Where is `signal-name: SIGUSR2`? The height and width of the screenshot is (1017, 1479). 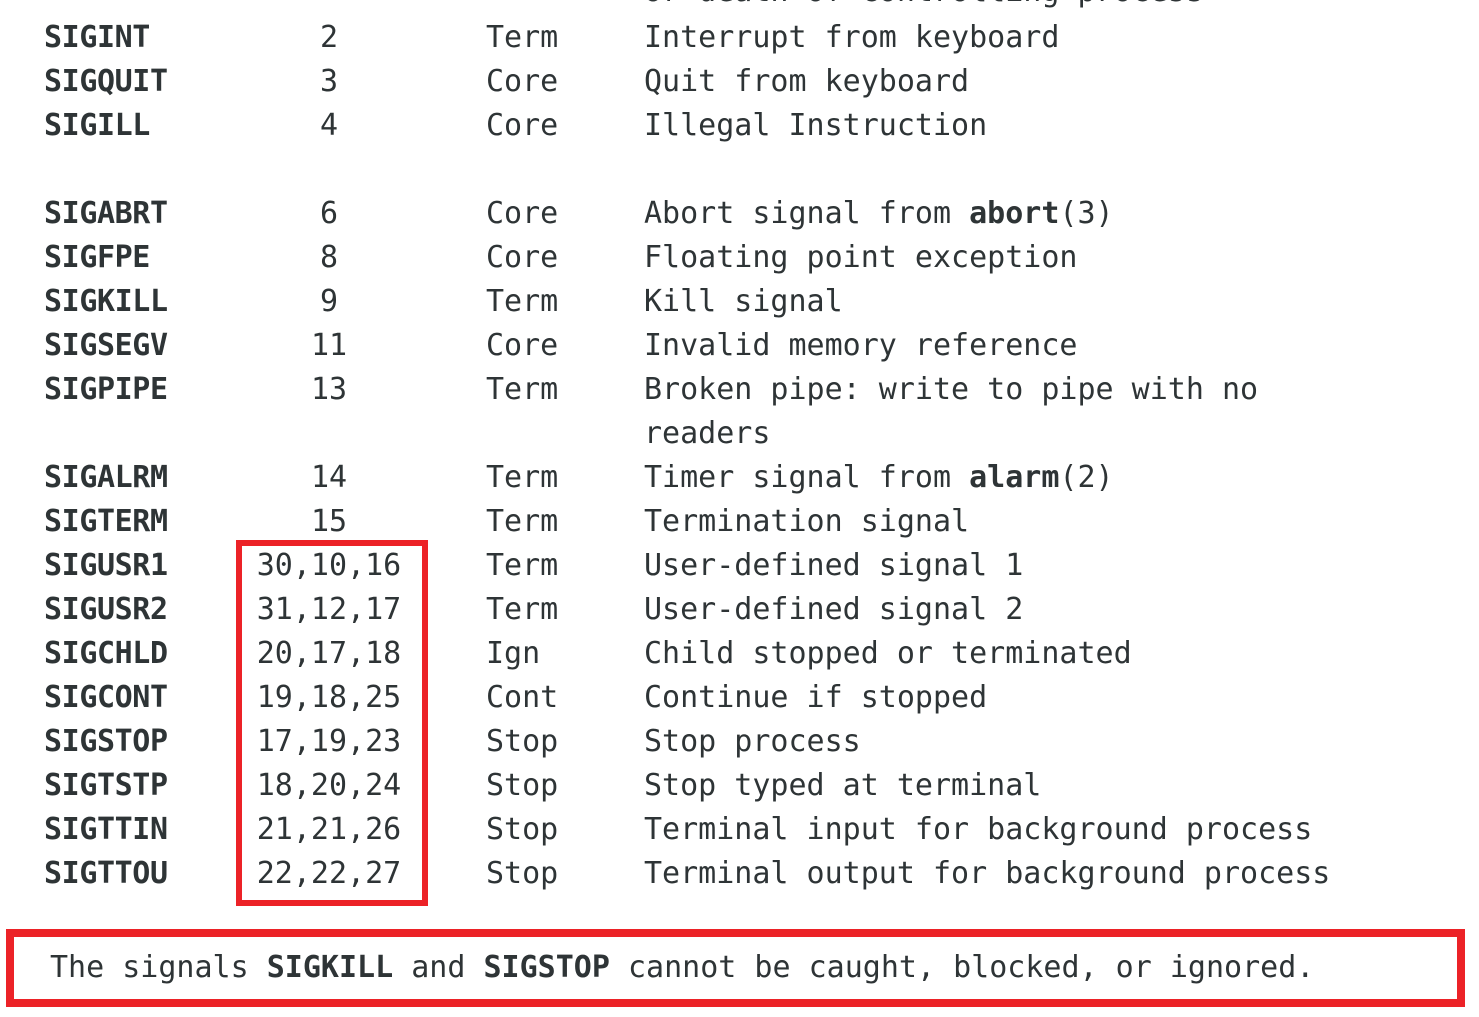
signal-name: SIGUSR2 is located at coordinates (106, 609).